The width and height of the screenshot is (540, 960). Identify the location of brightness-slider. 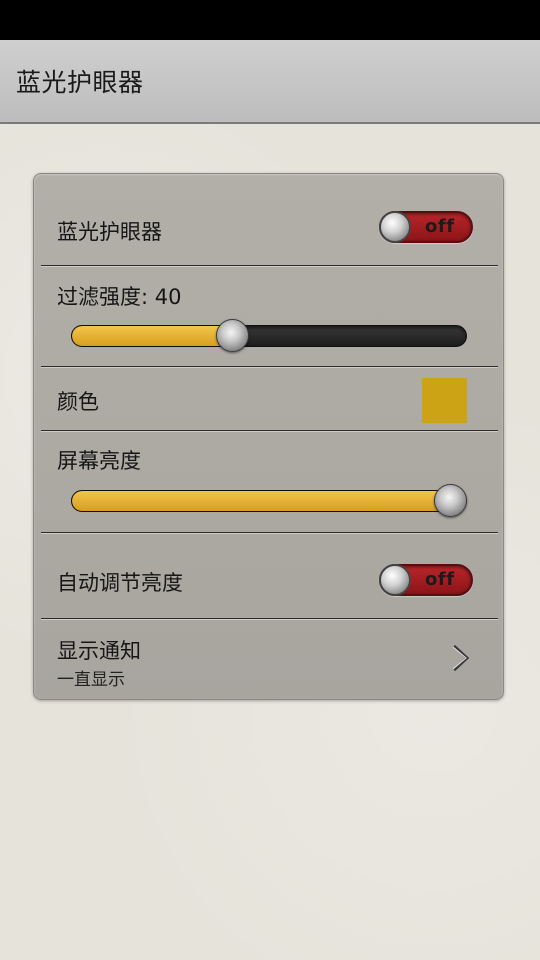
(269, 501).